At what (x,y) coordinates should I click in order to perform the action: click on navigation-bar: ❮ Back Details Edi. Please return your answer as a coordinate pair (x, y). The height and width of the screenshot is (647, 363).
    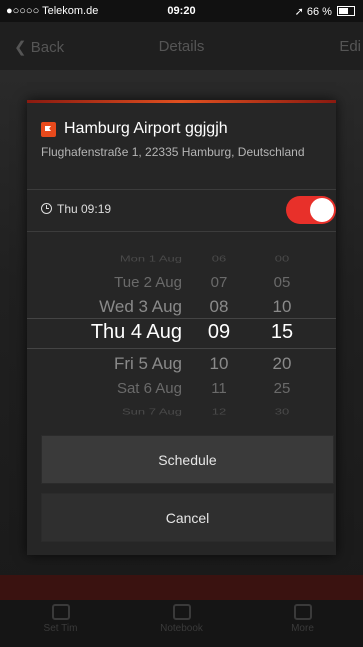
    Looking at the image, I should click on (181, 46).